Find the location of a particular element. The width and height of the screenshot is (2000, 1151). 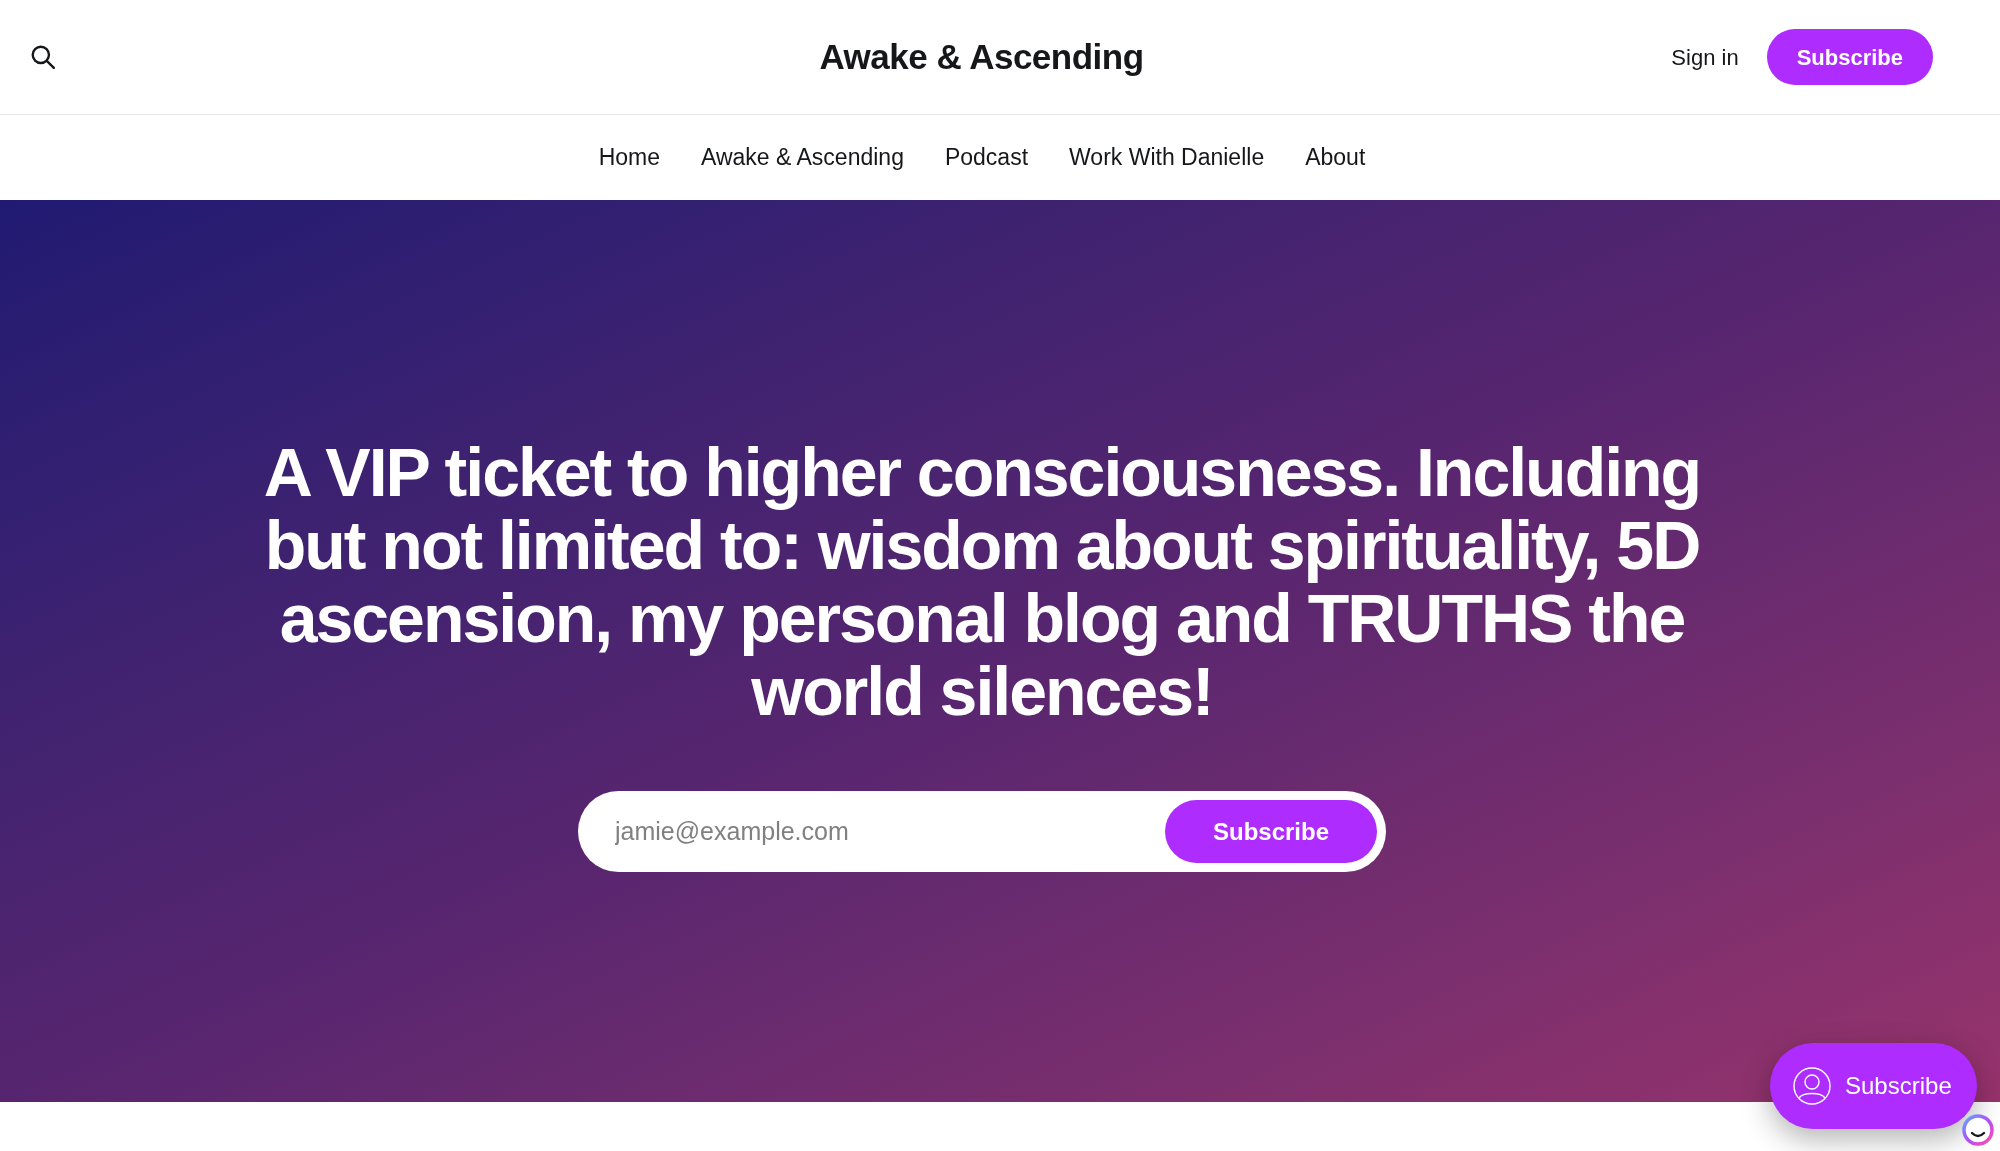

mascot-icon is located at coordinates (1978, 1130).